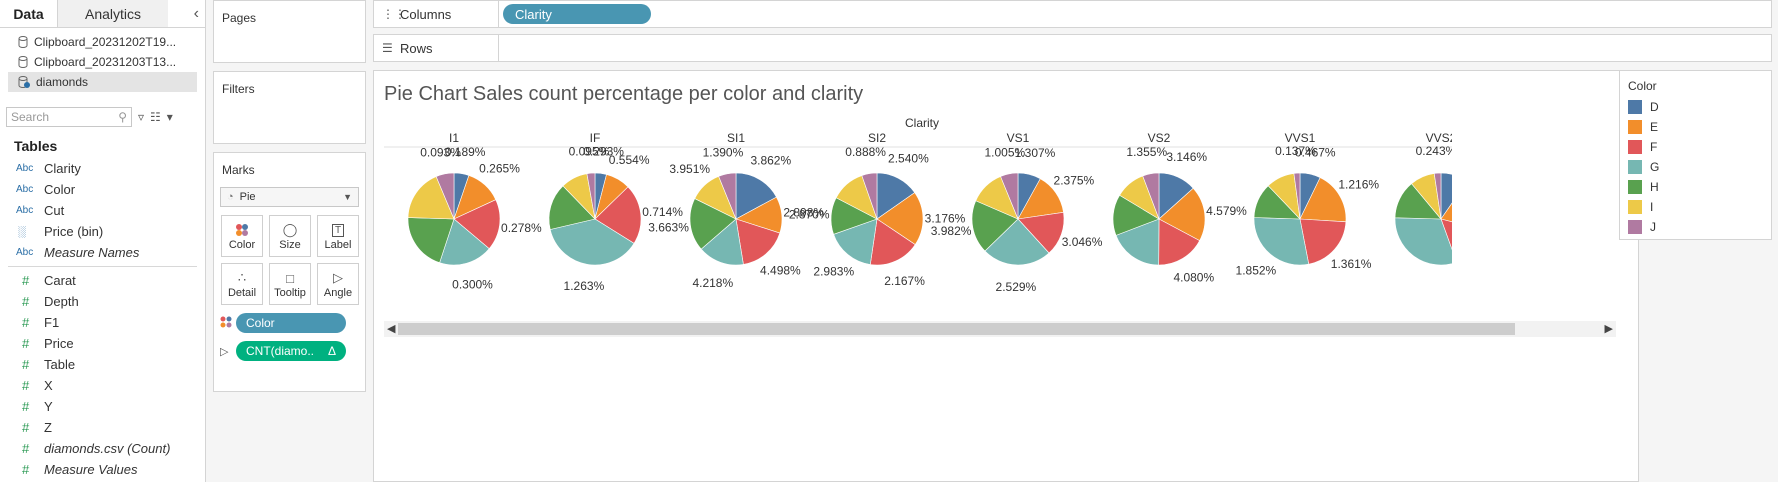 Image resolution: width=1778 pixels, height=482 pixels. What do you see at coordinates (102, 322) in the screenshot?
I see `field-f1: # F1` at bounding box center [102, 322].